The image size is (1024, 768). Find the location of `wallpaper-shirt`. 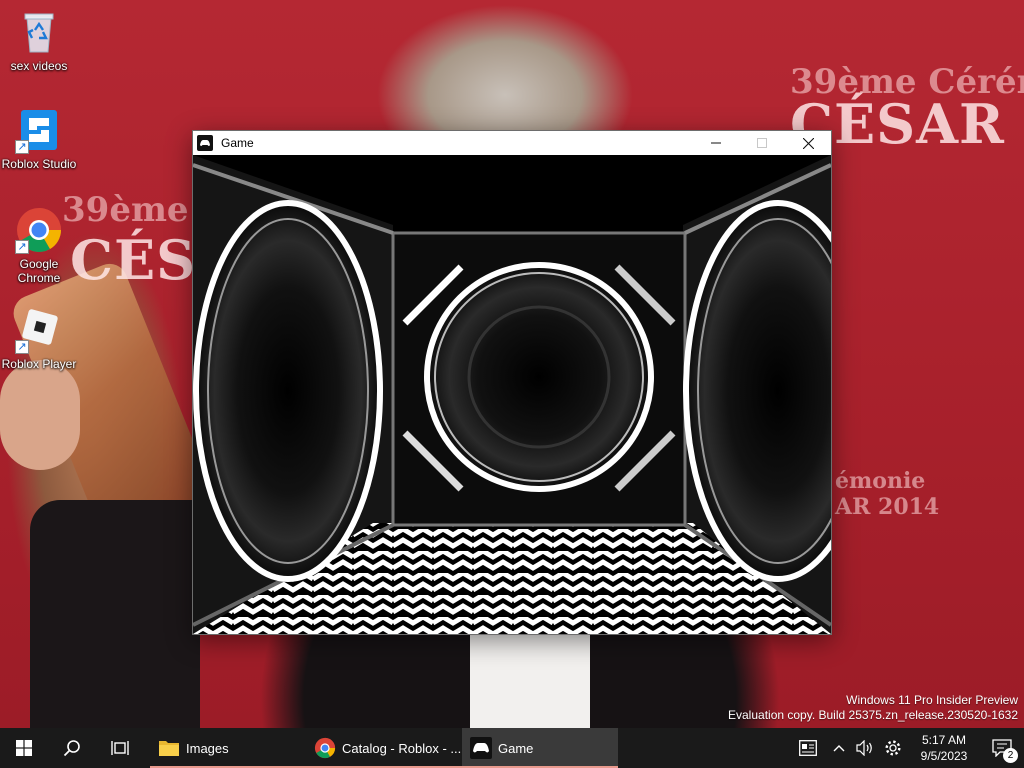

wallpaper-shirt is located at coordinates (530, 679).